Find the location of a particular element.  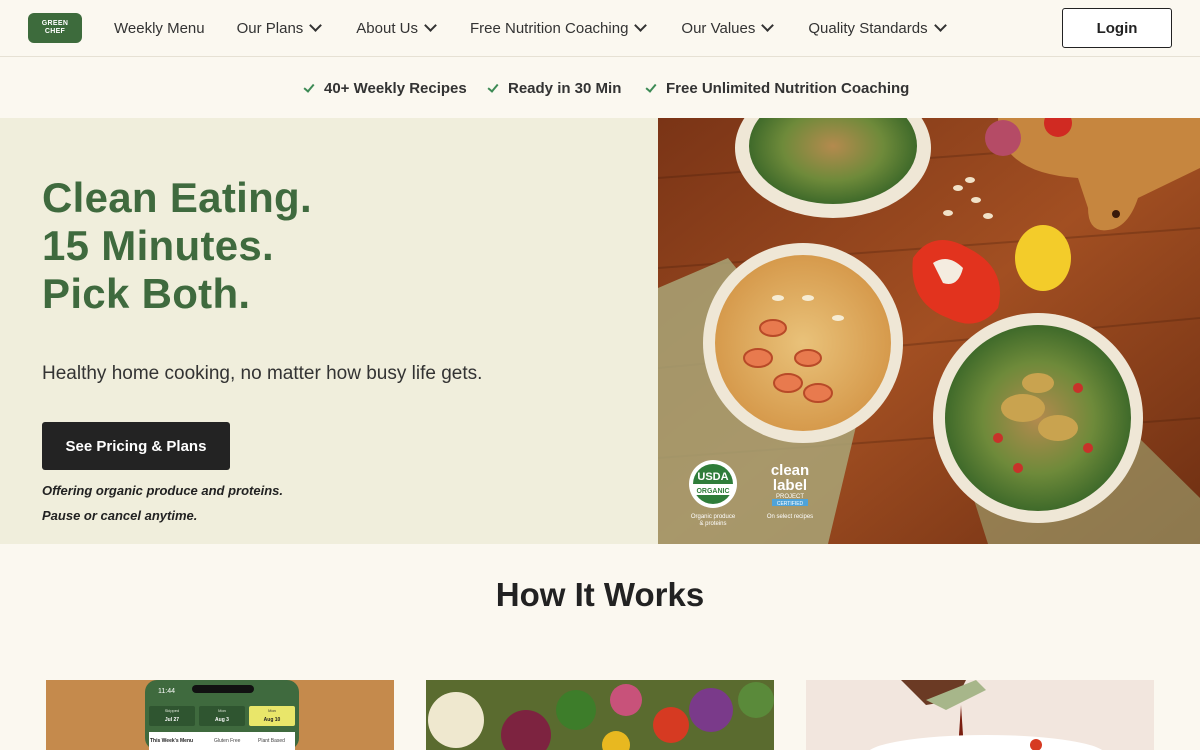

green-chef-logo: GREEN CHEF is located at coordinates (55, 28).